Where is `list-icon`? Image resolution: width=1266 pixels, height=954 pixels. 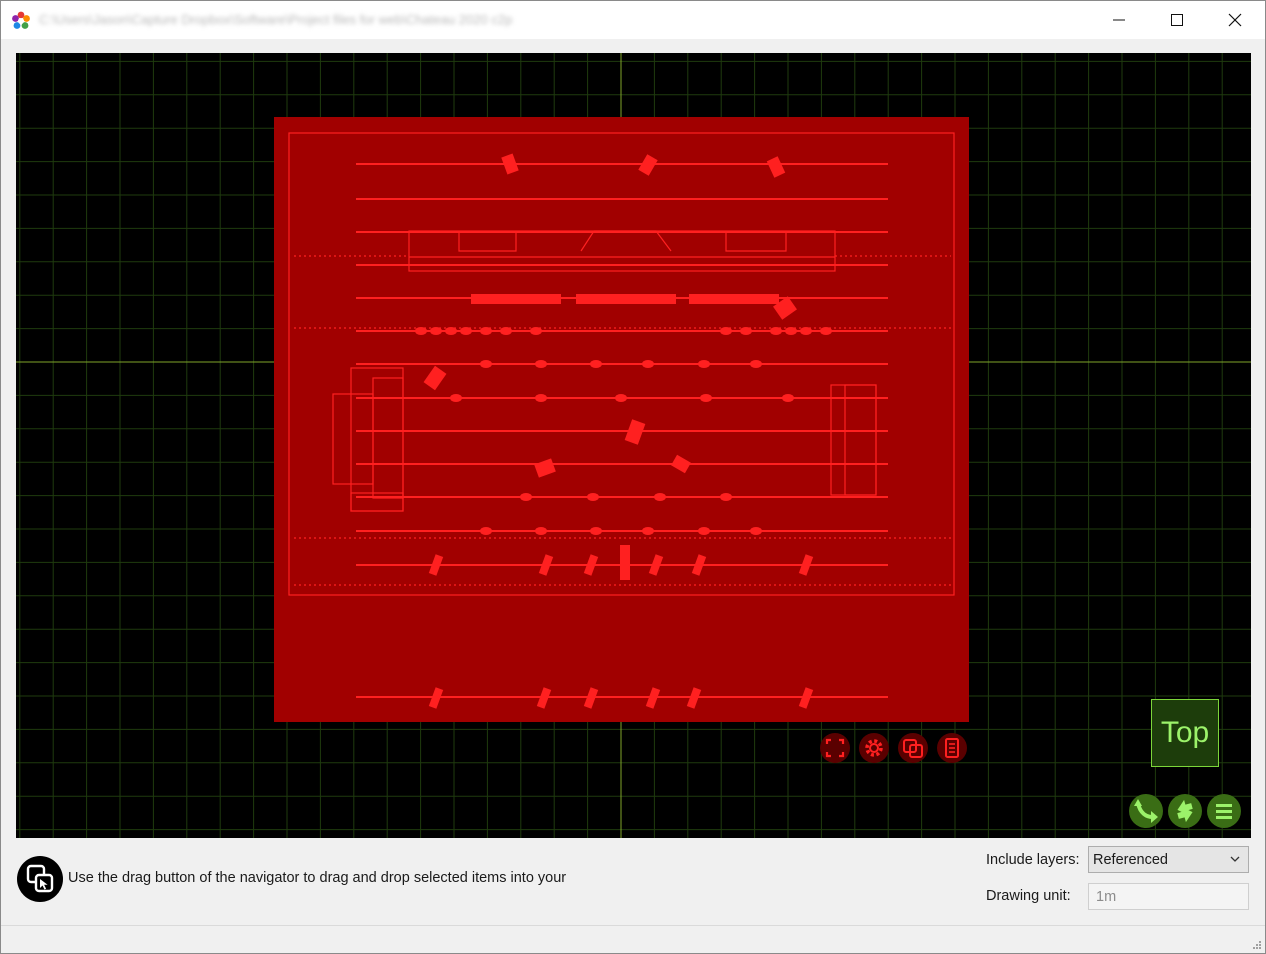
list-icon is located at coordinates (952, 748).